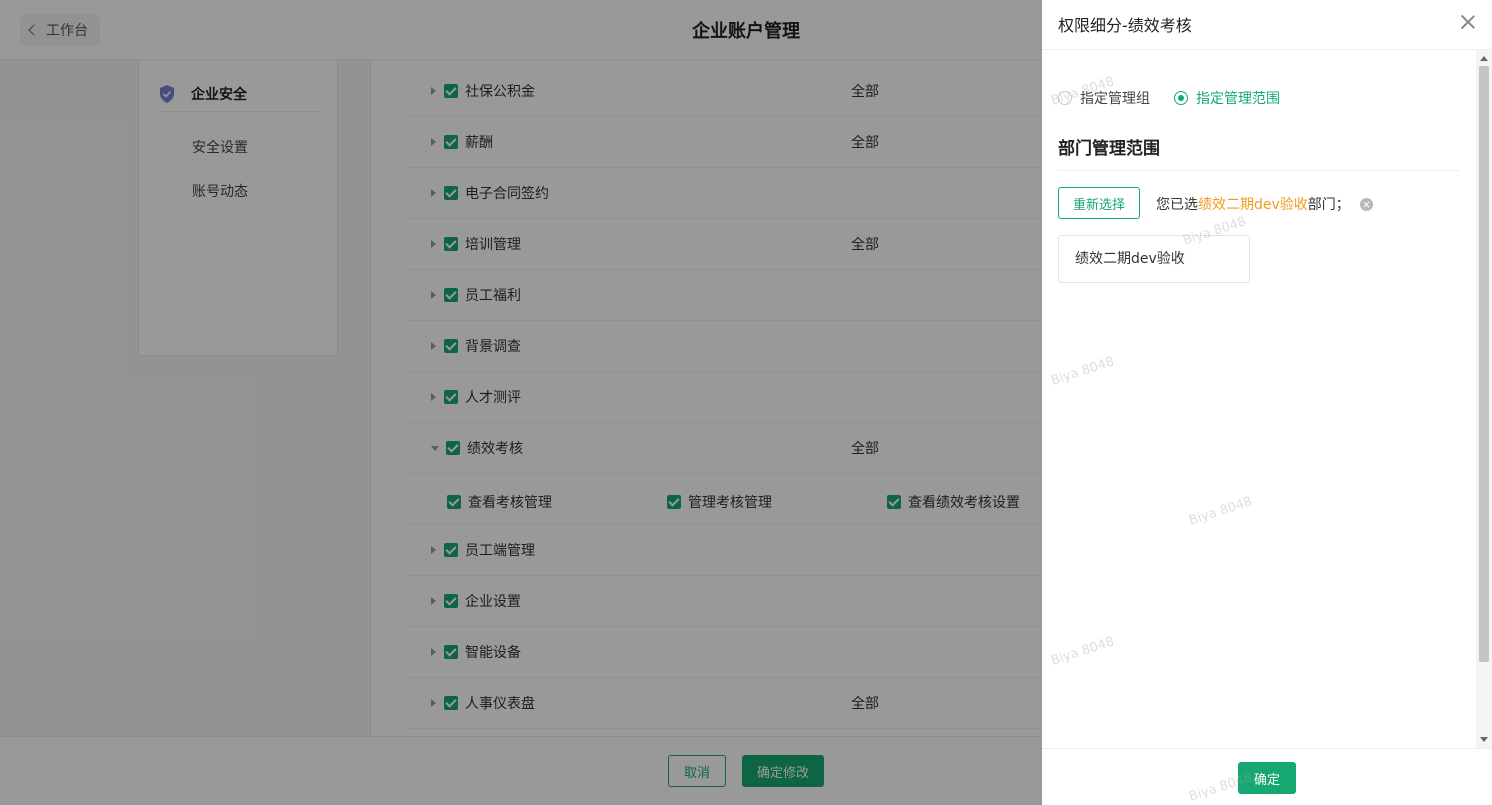  What do you see at coordinates (1177, 205) in the screenshot?
I see `selected-prefix: 您已选` at bounding box center [1177, 205].